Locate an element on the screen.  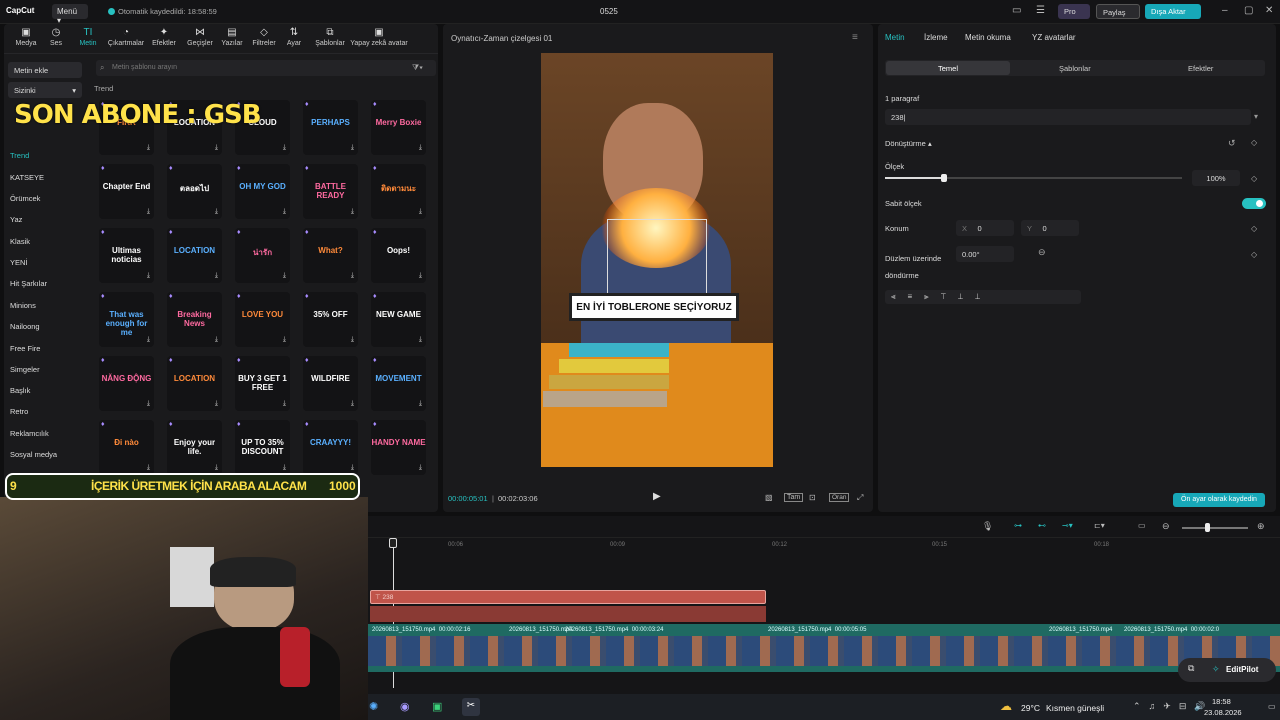
video-preview: EN İYİ TOBLERONE SEÇİYORUZ is located at coordinates (657, 260).